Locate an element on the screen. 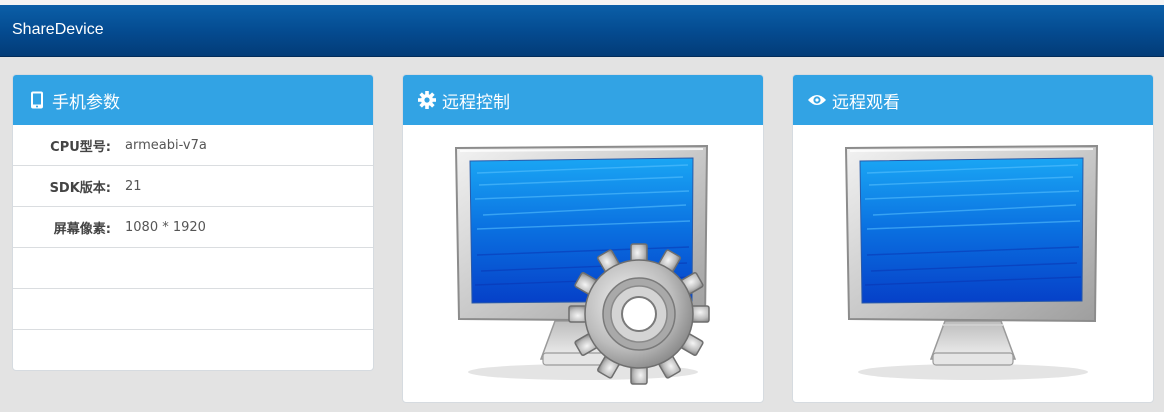 This screenshot has width=1164, height=412. remote-view-title: 远程观看 is located at coordinates (866, 102).